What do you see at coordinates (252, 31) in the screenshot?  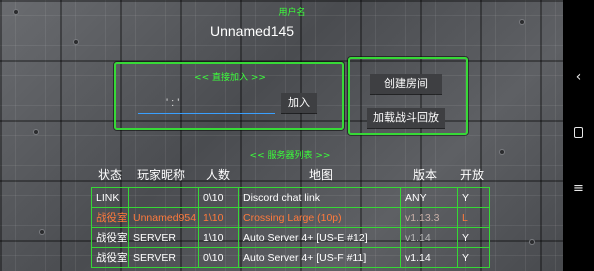 I see `username-label: Unnamed145` at bounding box center [252, 31].